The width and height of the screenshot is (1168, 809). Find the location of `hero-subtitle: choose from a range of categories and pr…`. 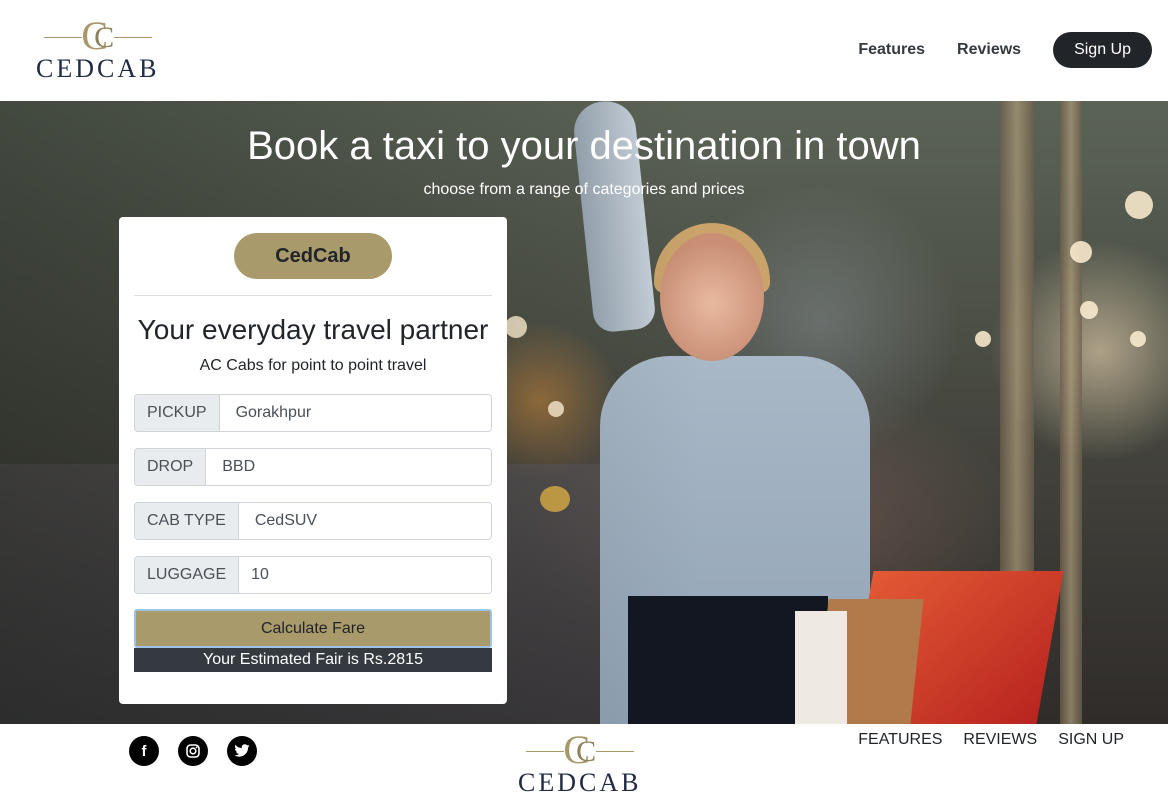

hero-subtitle: choose from a range of categories and pr… is located at coordinates (584, 189).